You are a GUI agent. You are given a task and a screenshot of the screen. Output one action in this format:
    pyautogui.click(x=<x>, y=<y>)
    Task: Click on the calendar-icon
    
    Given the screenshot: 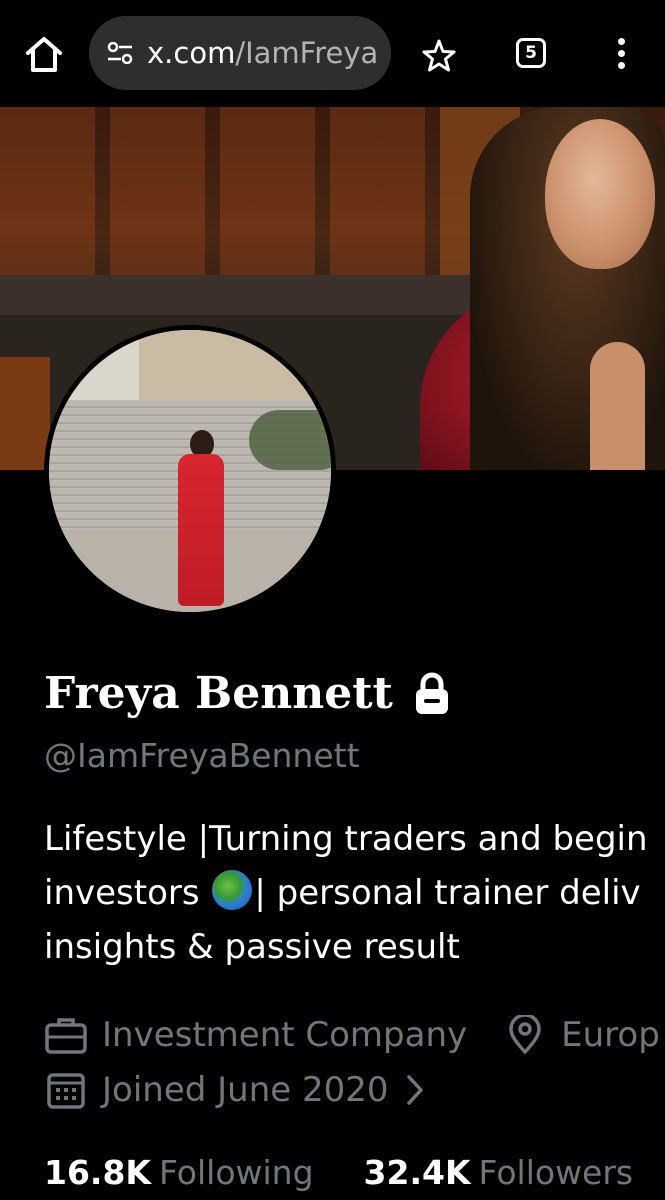 What is the action you would take?
    pyautogui.click(x=66, y=1090)
    